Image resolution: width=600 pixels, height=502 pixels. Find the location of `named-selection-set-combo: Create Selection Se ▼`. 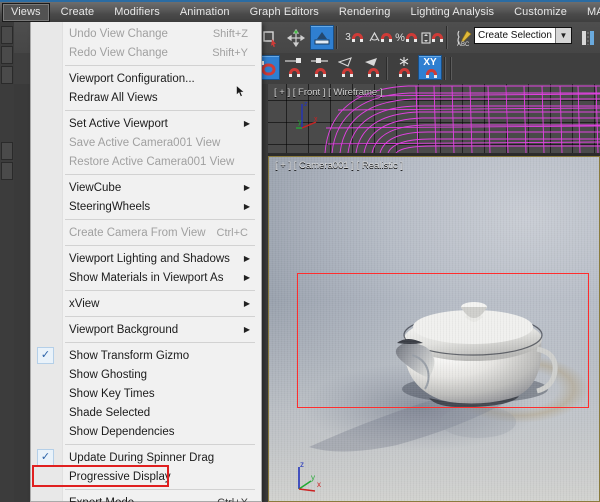

named-selection-set-combo: Create Selection Se ▼ is located at coordinates (523, 35).